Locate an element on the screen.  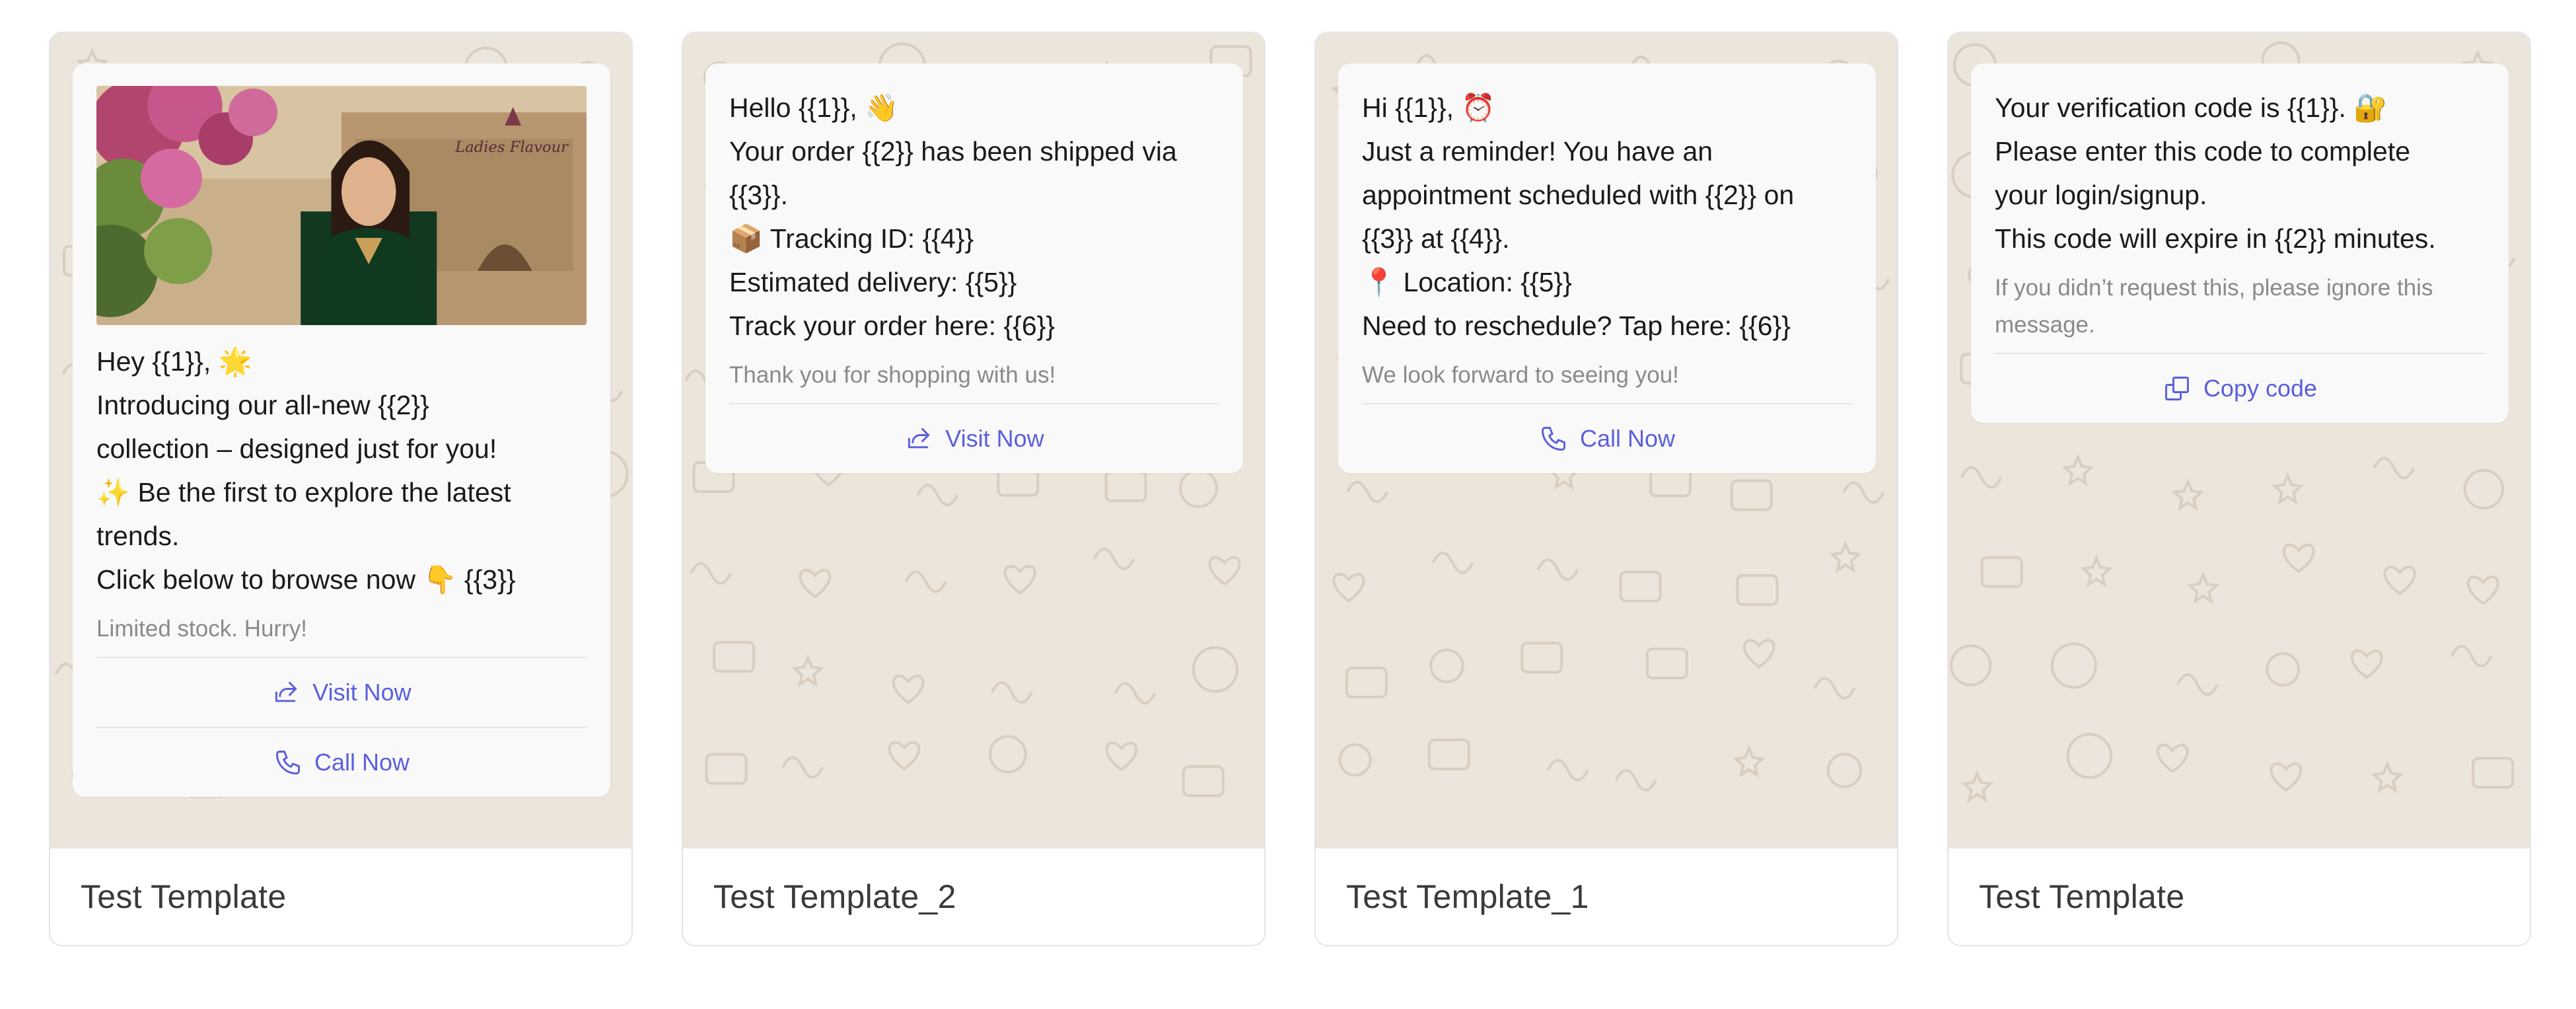
header-image: Ladies Flavour is located at coordinates (341, 205).